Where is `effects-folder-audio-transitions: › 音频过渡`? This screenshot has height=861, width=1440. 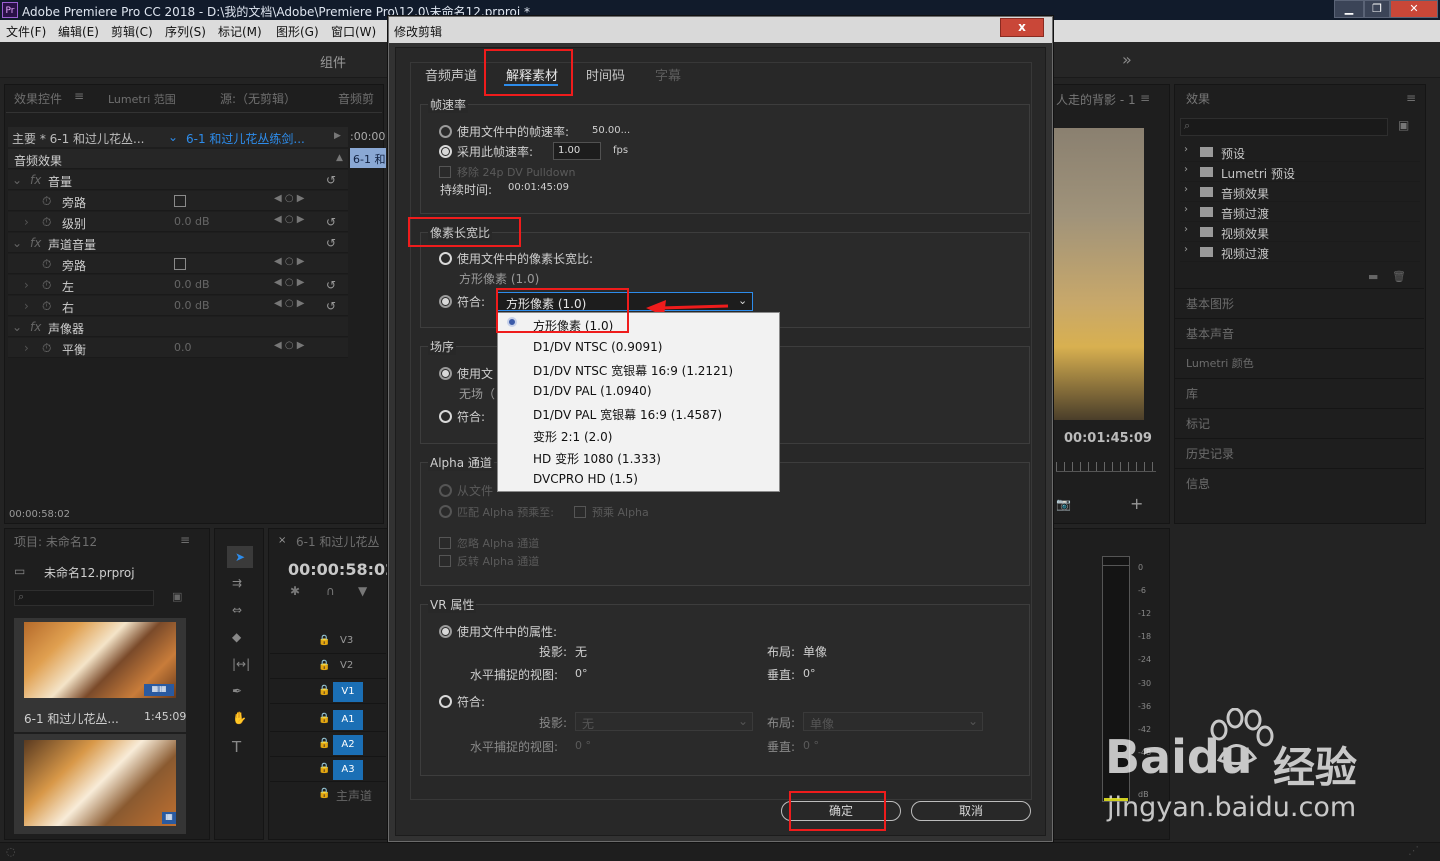
effects-folder-audio-transitions: › 音频过渡 is located at coordinates (1300, 212).